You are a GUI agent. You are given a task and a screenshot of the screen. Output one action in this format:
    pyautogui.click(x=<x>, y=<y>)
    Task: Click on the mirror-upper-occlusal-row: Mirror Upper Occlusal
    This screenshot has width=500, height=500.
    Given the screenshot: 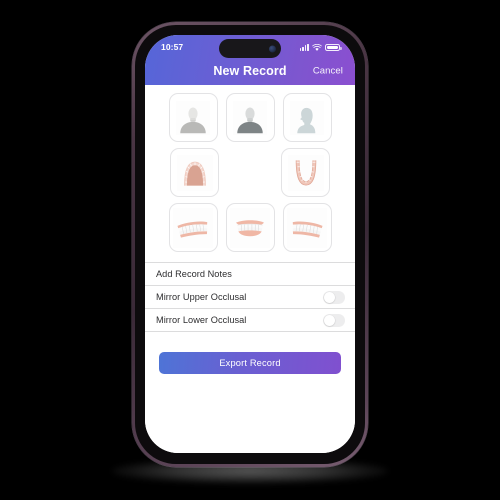 What is the action you would take?
    pyautogui.click(x=250, y=297)
    